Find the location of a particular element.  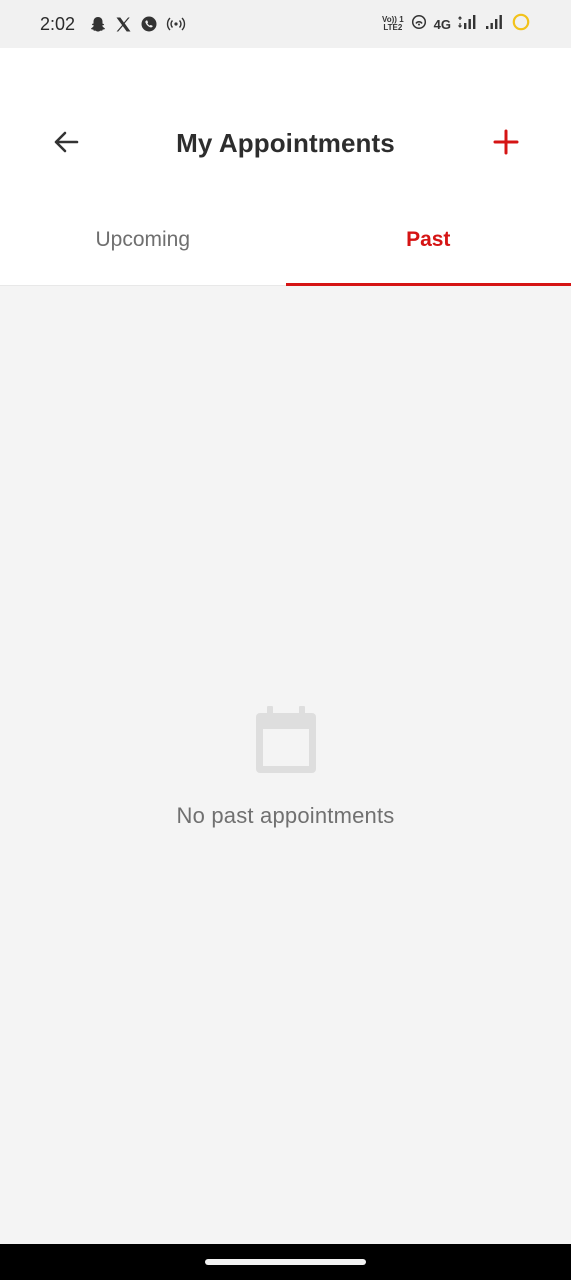

empty-state: No past appointments is located at coordinates (285, 766).